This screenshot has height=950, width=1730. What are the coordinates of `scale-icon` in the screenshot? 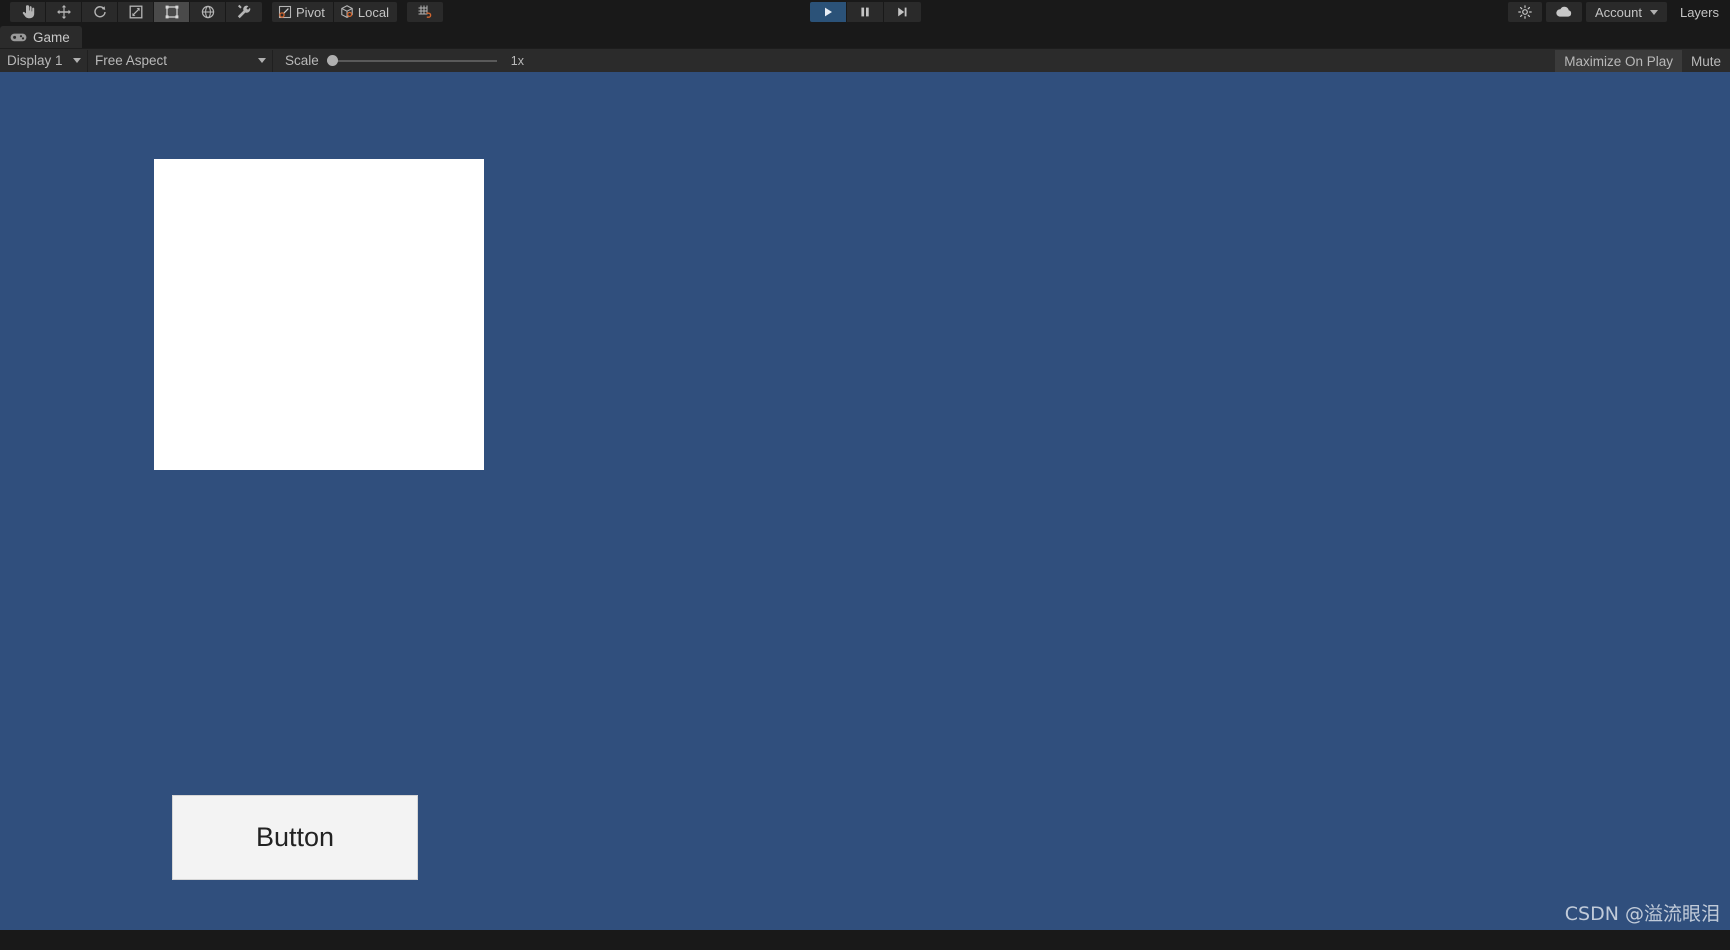 It's located at (136, 12).